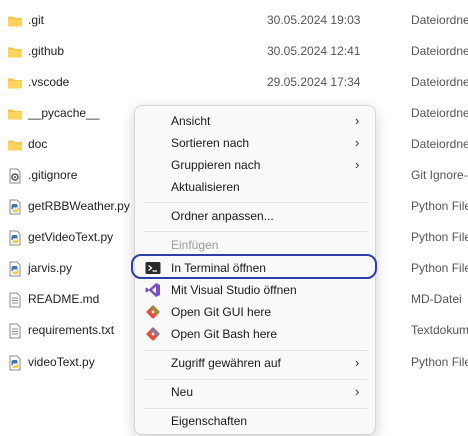  Describe the element at coordinates (439, 330) in the screenshot. I see `file-type: Textdokum` at that location.